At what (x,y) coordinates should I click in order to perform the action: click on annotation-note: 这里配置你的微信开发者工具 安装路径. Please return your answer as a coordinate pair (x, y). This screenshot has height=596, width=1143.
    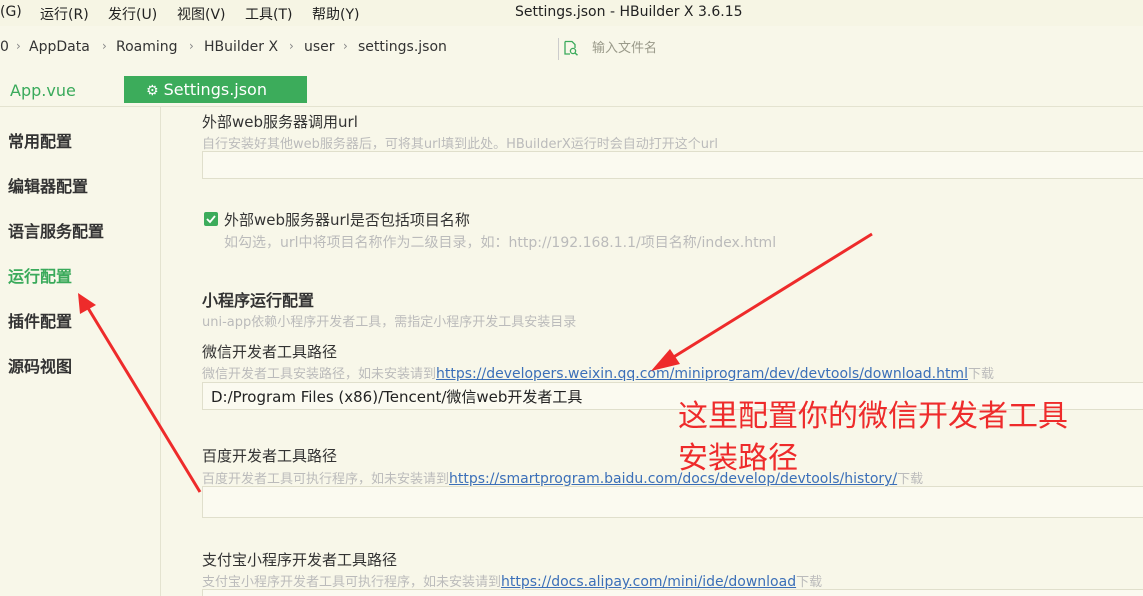
    Looking at the image, I should click on (873, 438).